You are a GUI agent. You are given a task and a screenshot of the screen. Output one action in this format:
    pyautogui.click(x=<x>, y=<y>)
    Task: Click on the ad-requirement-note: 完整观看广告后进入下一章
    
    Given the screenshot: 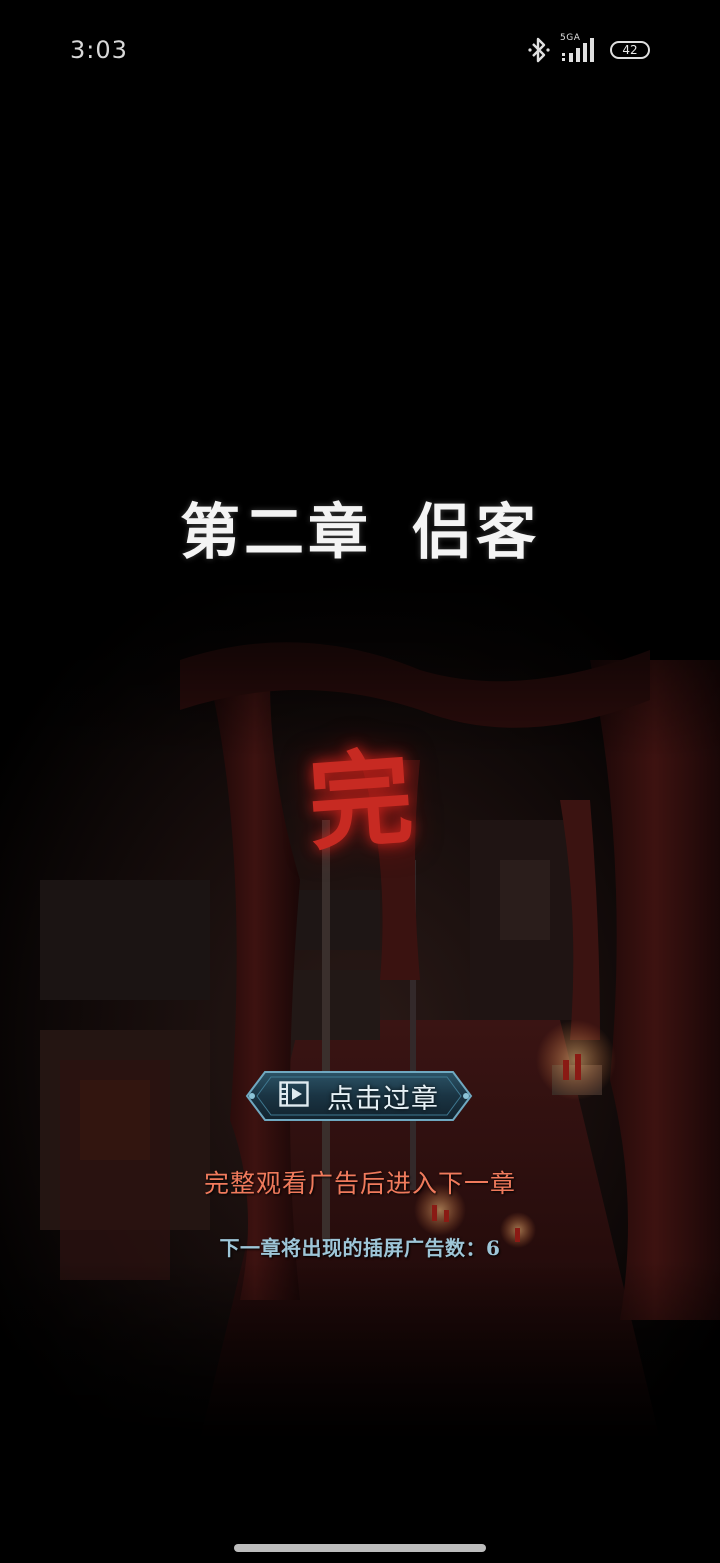 What is the action you would take?
    pyautogui.click(x=359, y=1183)
    